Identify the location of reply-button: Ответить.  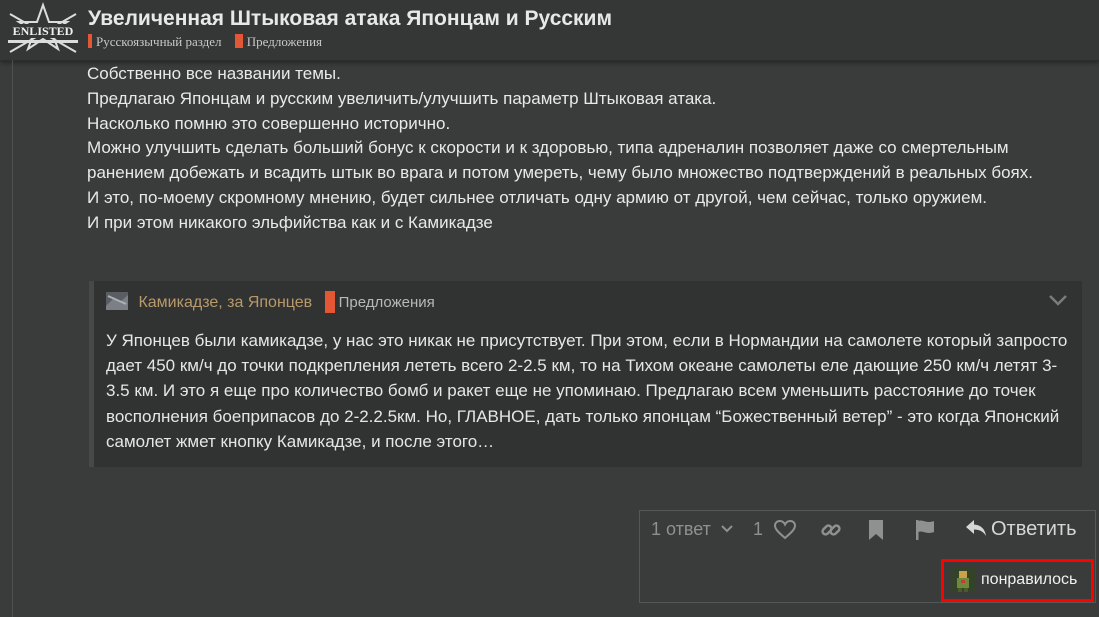
(1021, 529).